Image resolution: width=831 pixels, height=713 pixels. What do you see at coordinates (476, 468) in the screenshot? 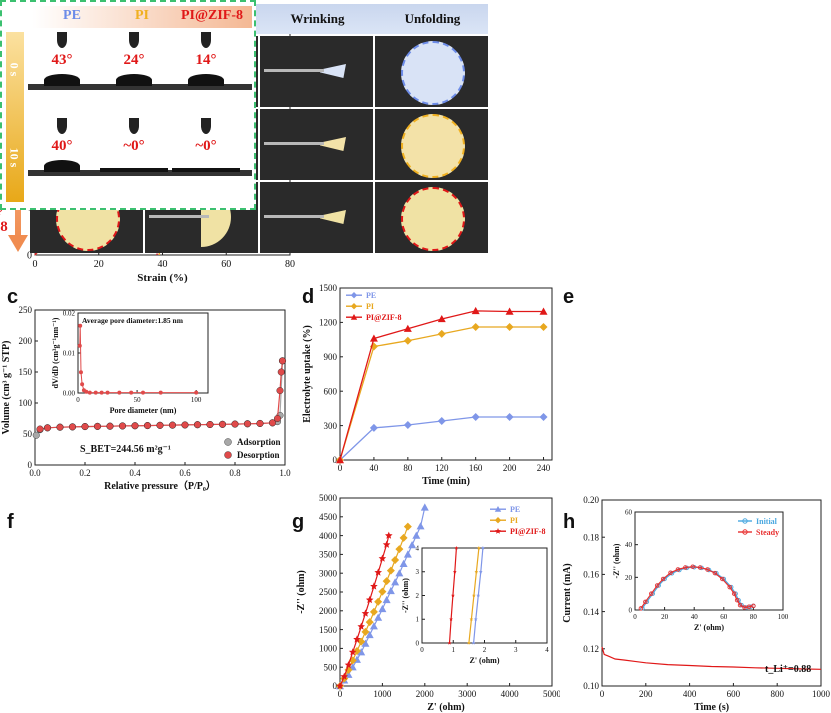
I see `x-tick-label: 160` at bounding box center [476, 468].